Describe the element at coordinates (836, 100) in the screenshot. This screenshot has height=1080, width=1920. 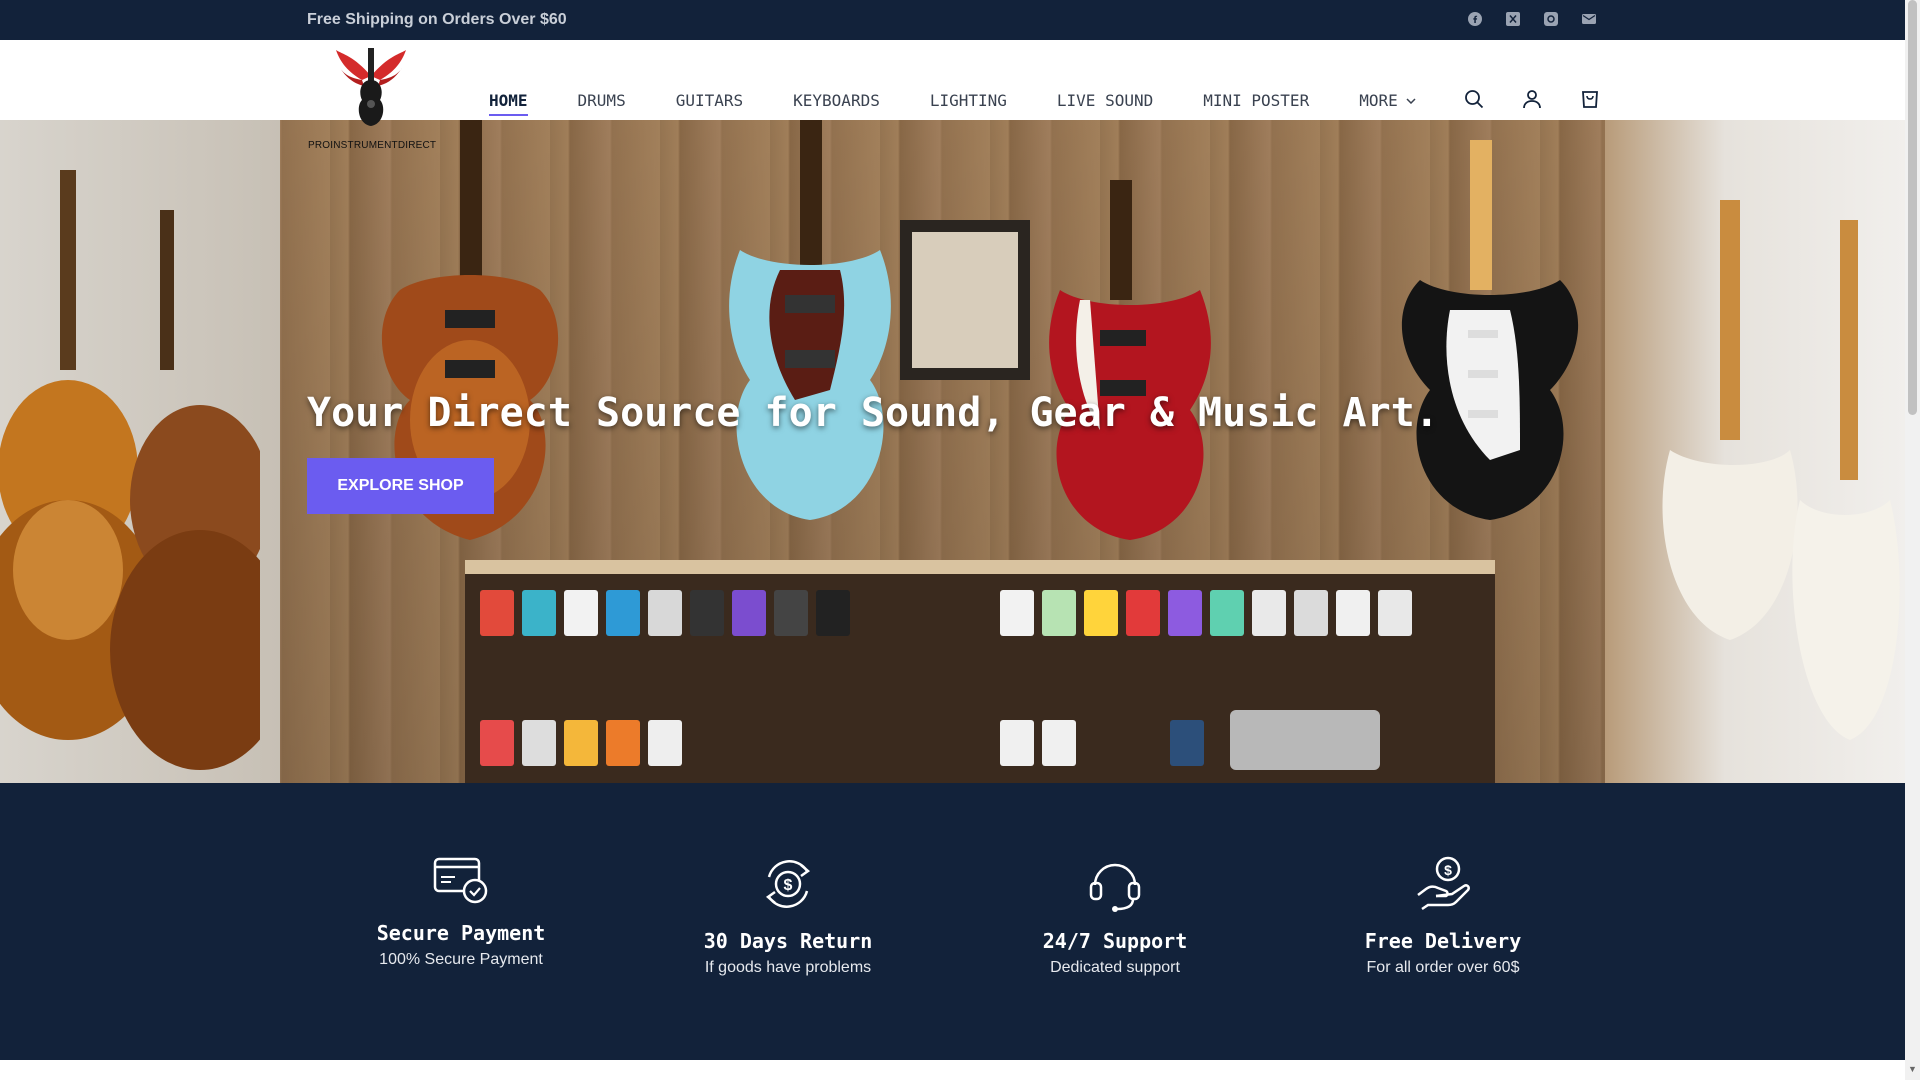
I see `nav-item-keyboards: KEYBOARDS` at that location.